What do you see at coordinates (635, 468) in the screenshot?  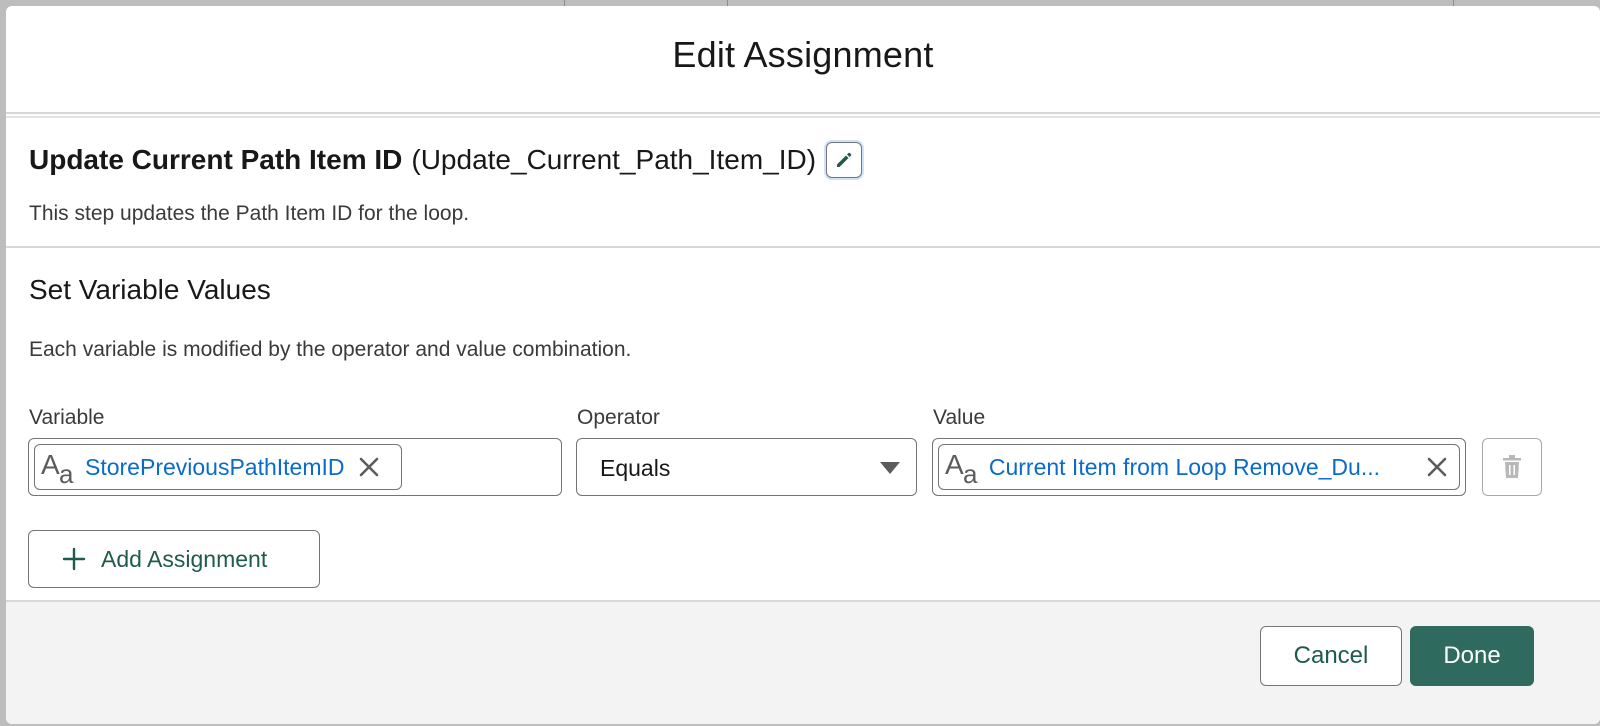 I see `operator-selected-value: Equals` at bounding box center [635, 468].